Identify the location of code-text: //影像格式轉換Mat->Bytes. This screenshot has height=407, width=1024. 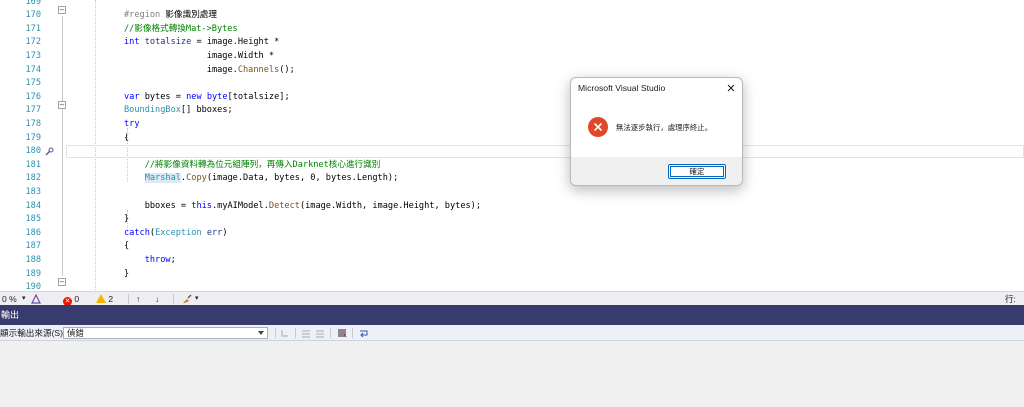
(181, 30).